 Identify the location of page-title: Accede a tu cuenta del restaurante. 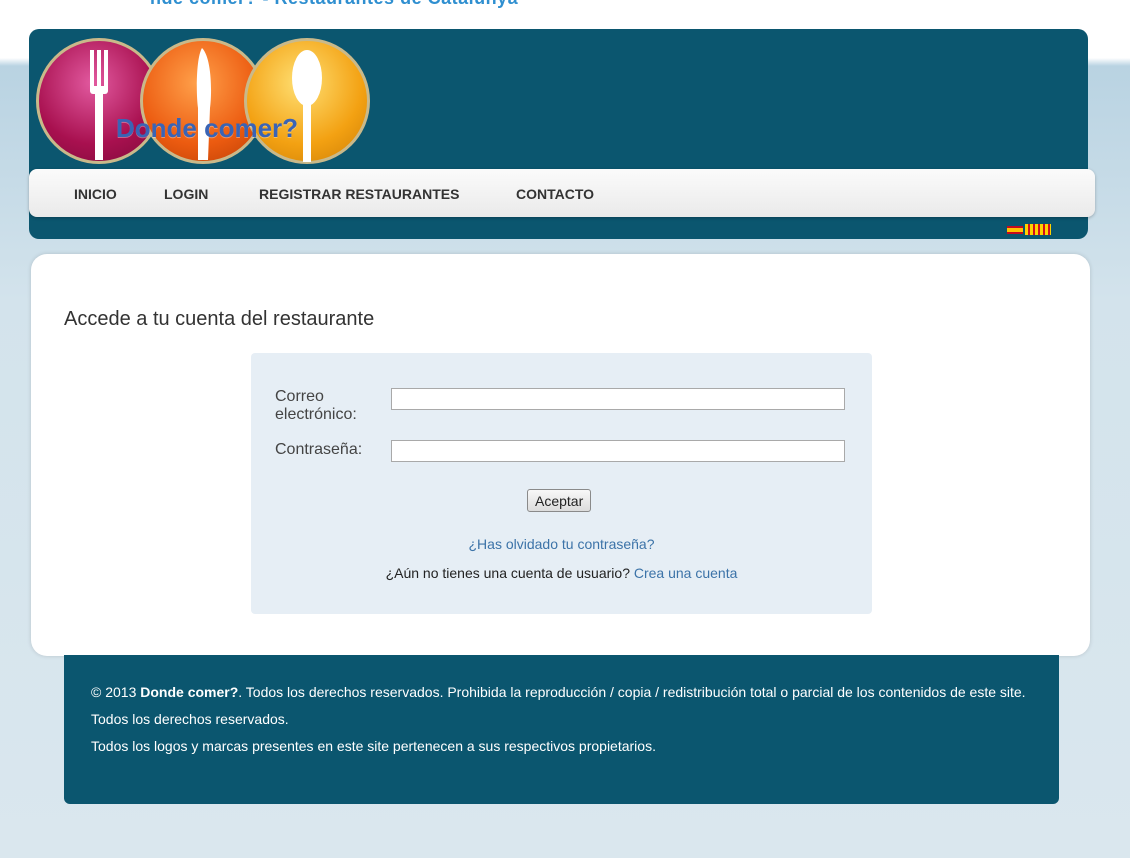
(219, 319).